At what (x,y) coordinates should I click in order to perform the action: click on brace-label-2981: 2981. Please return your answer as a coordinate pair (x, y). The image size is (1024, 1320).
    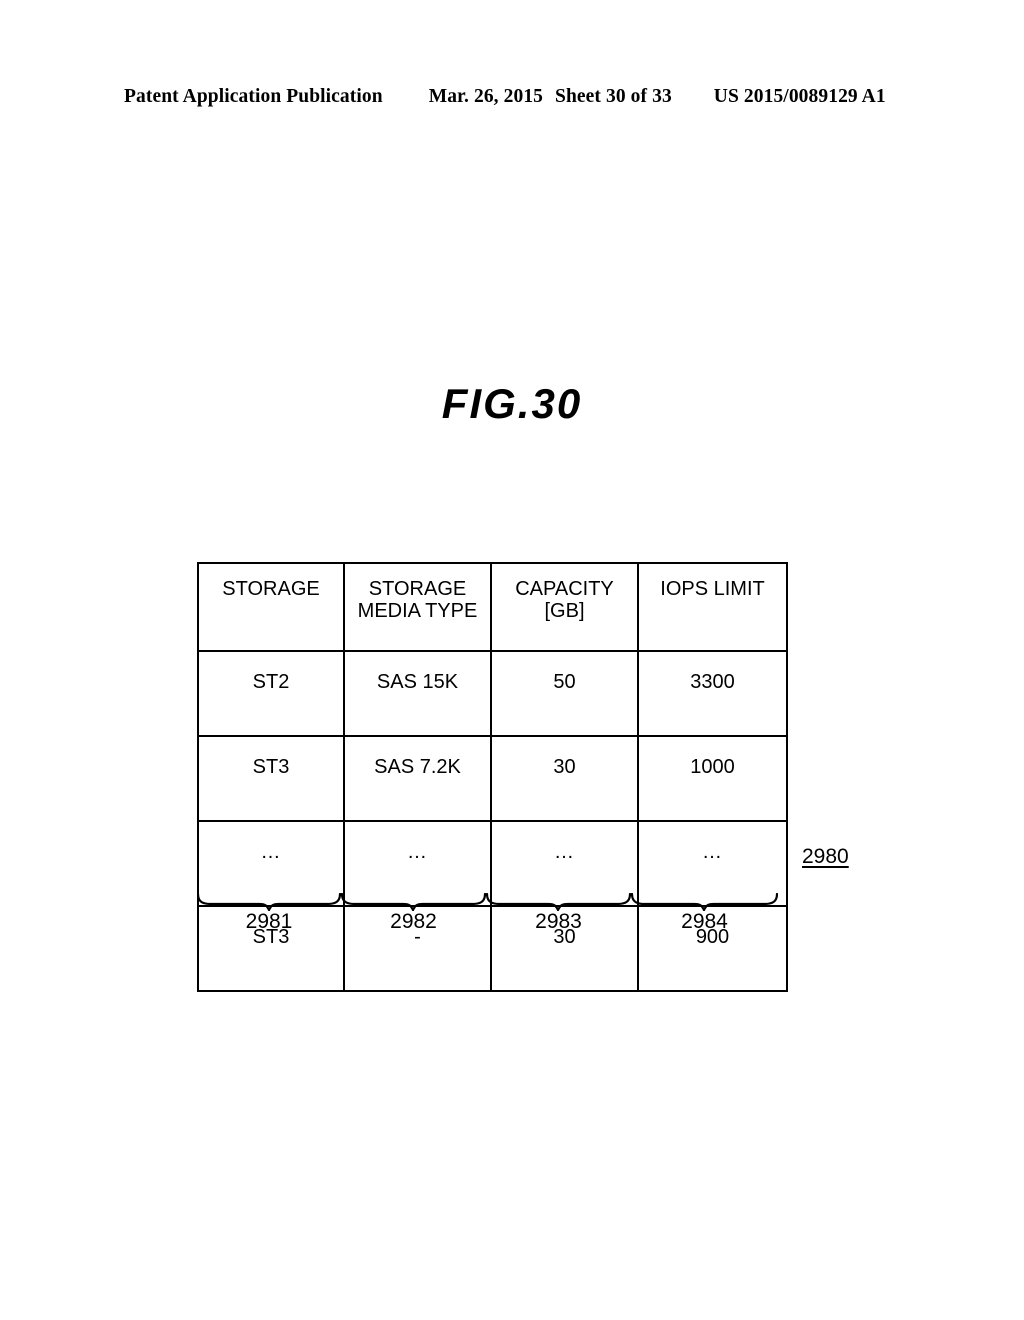
    Looking at the image, I should click on (269, 921).